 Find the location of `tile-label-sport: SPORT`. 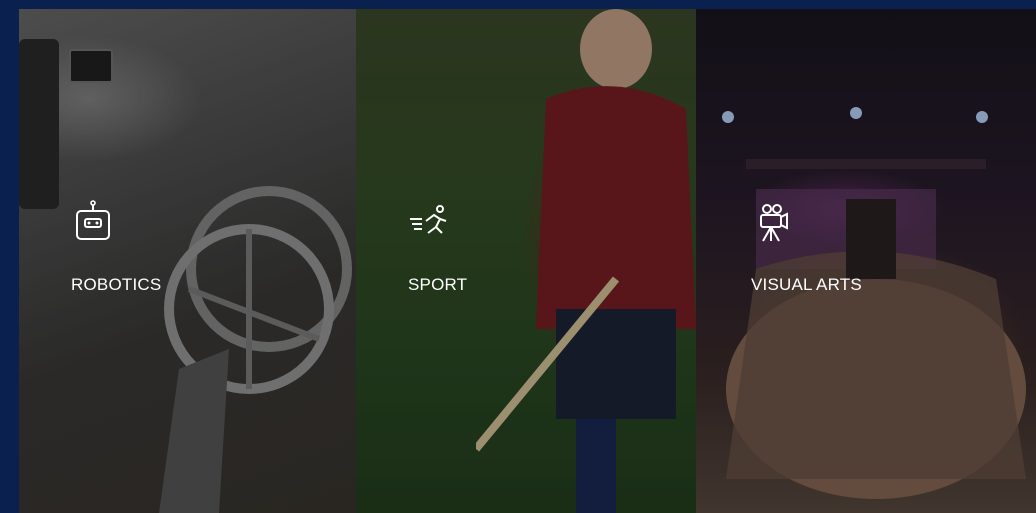

tile-label-sport: SPORT is located at coordinates (438, 284).